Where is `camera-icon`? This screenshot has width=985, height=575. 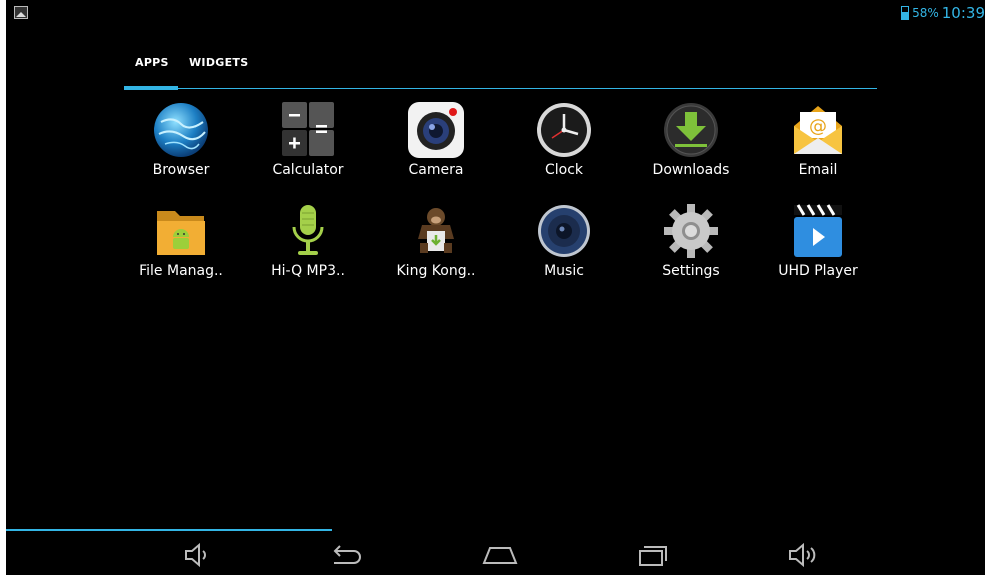
camera-icon is located at coordinates (436, 130).